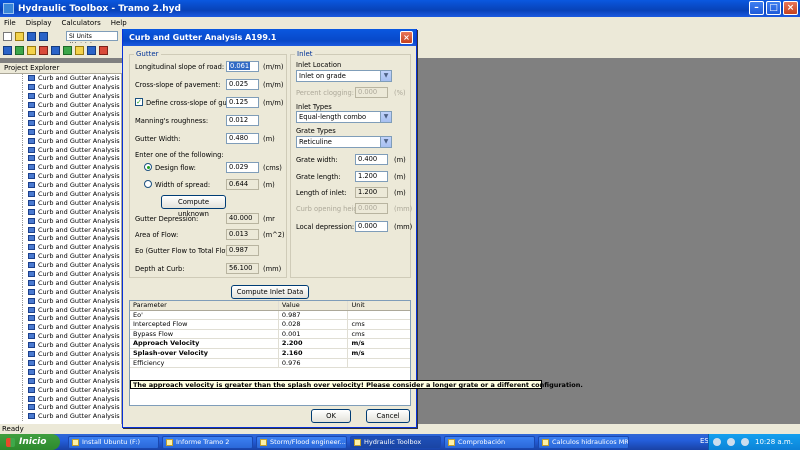  What do you see at coordinates (91, 50) in the screenshot?
I see `rational-method-icon` at bounding box center [91, 50].